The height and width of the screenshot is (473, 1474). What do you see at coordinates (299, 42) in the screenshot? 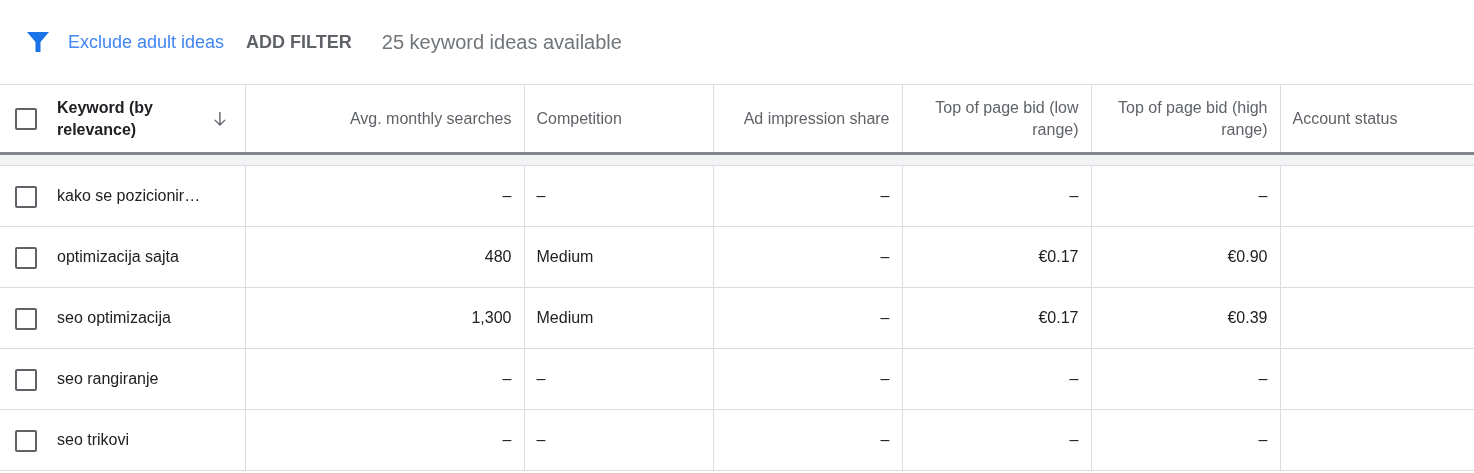
I see `add-filter-button: ADD FILTER` at bounding box center [299, 42].